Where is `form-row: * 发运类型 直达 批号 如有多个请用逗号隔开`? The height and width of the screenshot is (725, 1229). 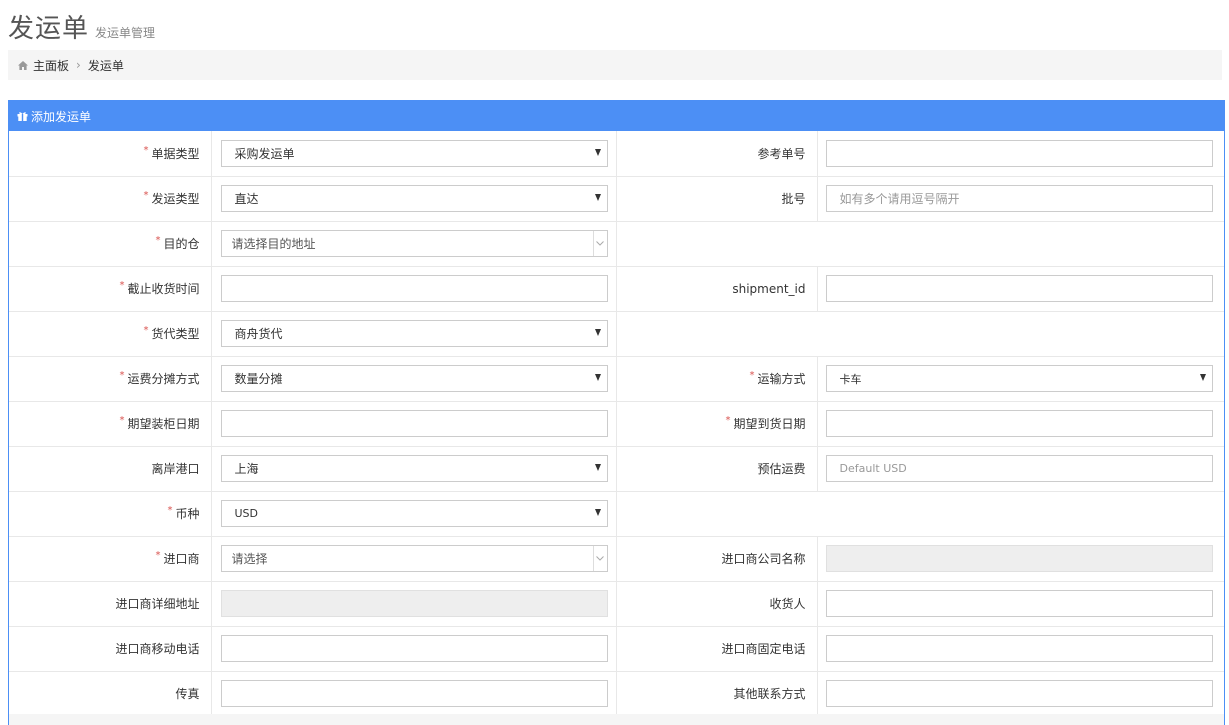 form-row: * 发运类型 直达 批号 如有多个请用逗号隔开 is located at coordinates (616, 199).